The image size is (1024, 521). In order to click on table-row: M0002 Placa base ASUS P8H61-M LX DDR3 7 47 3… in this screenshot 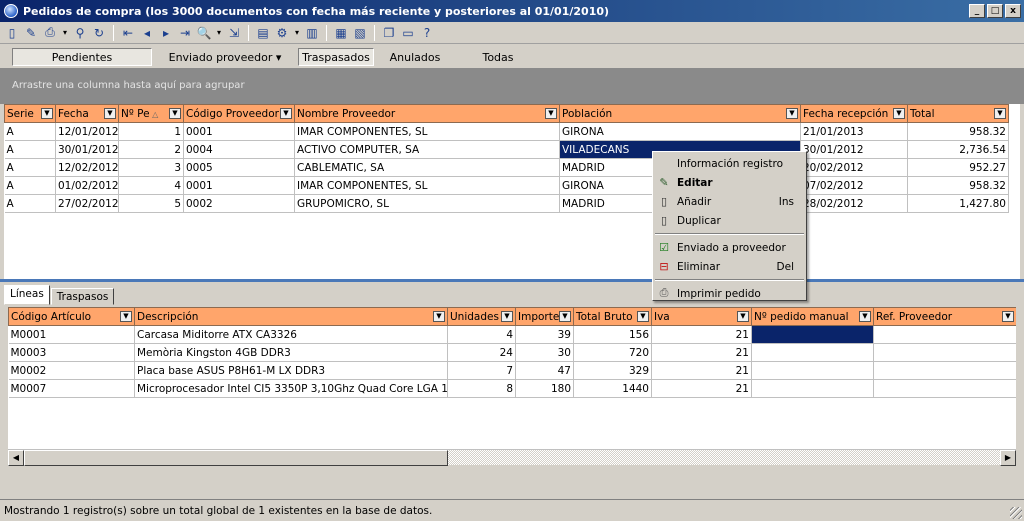, I will do `click(512, 370)`.